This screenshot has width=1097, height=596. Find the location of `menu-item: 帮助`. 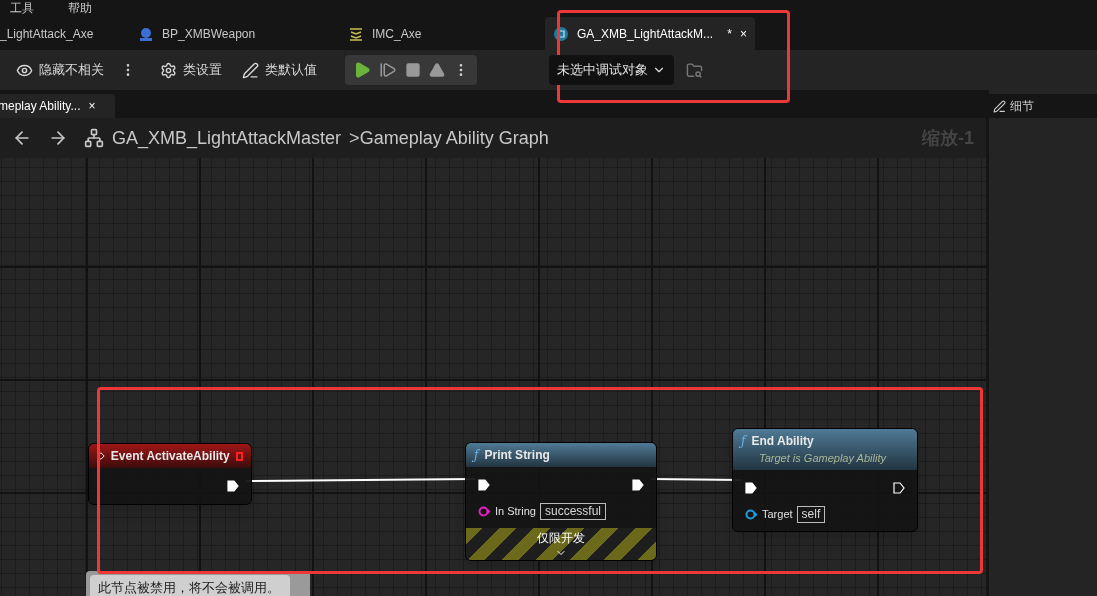

menu-item: 帮助 is located at coordinates (80, 8).